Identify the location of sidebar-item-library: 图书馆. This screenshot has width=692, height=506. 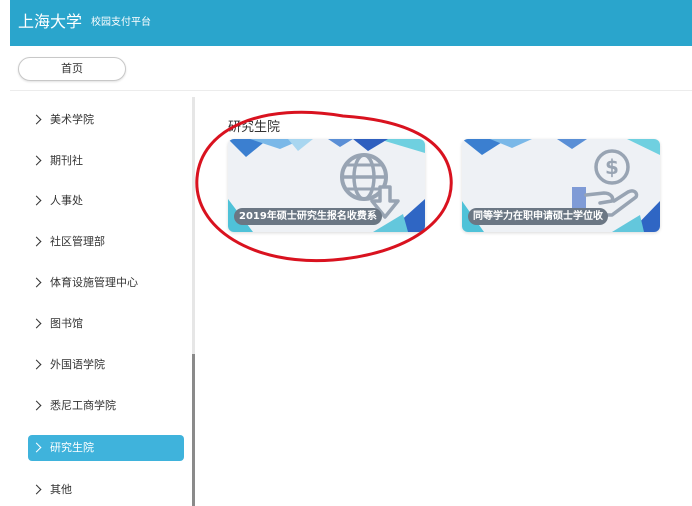
(106, 324).